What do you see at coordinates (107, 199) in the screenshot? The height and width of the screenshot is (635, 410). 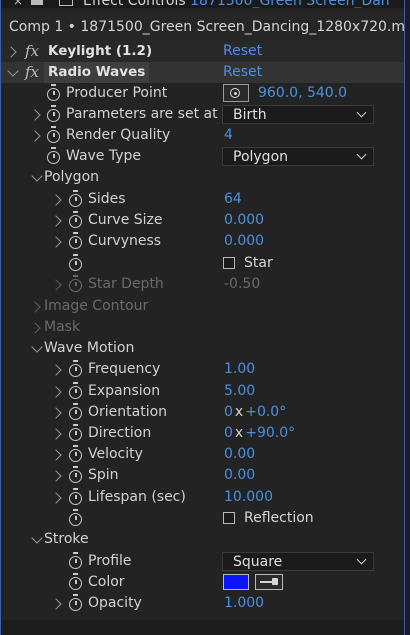 I see `prop-label: Sides` at bounding box center [107, 199].